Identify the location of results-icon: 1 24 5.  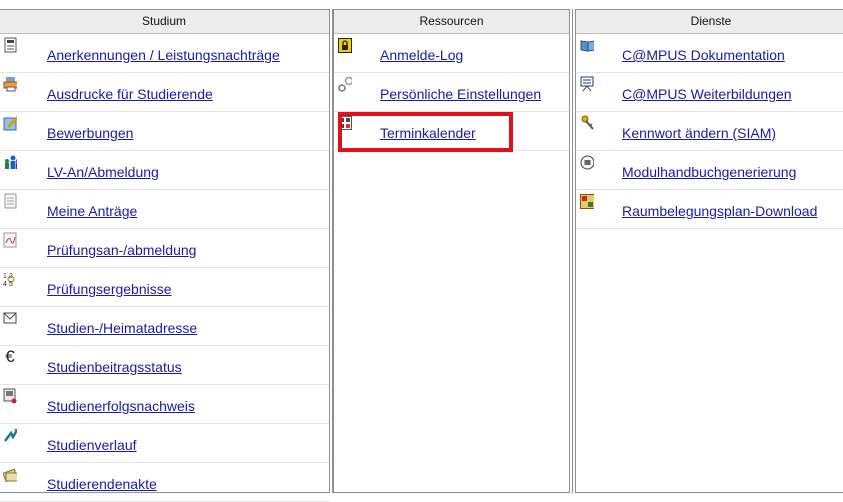
(10, 279).